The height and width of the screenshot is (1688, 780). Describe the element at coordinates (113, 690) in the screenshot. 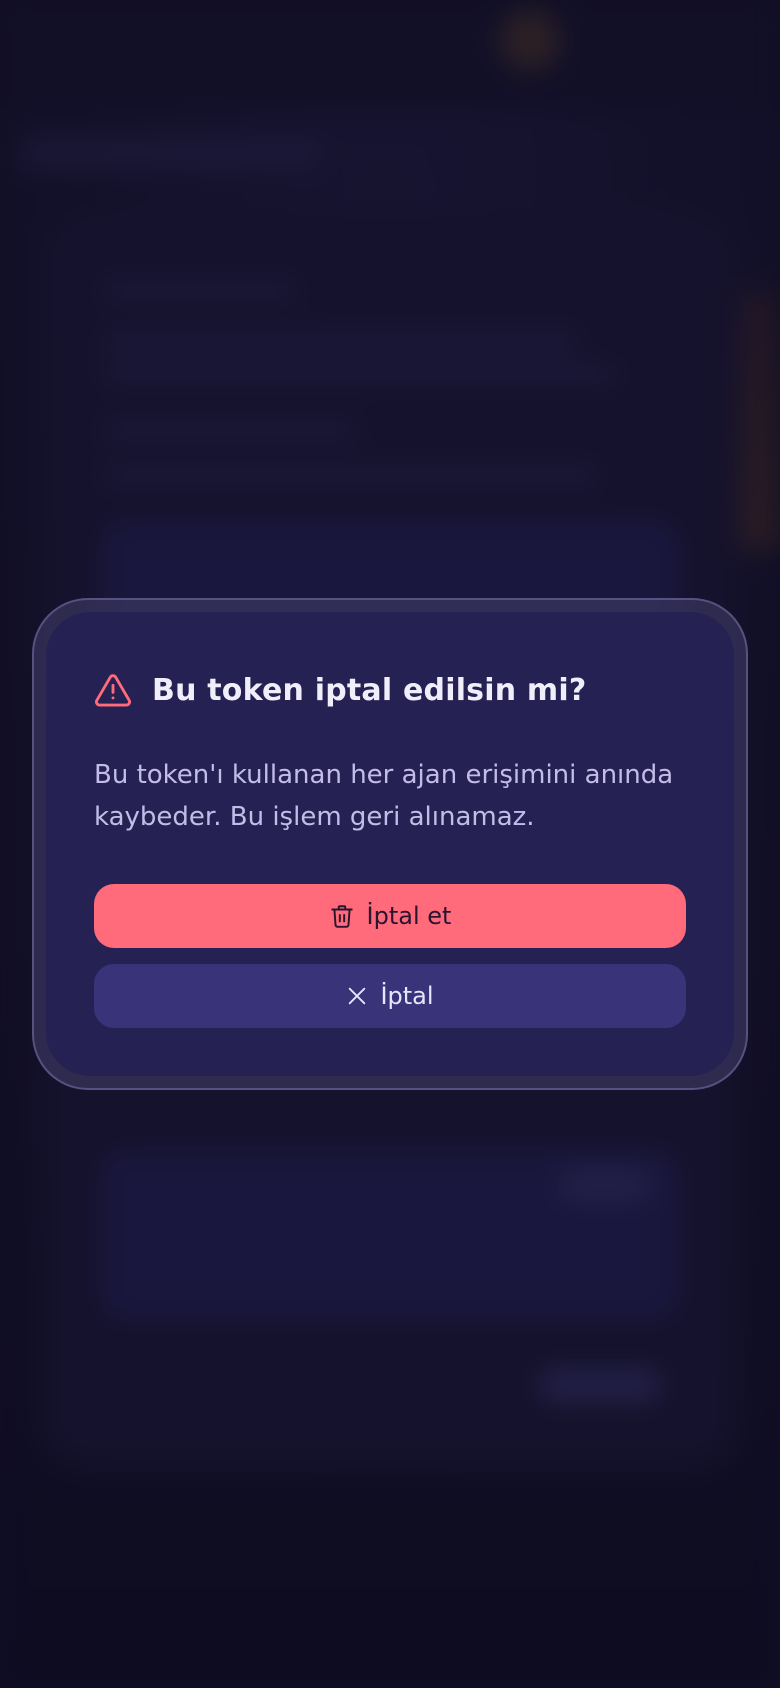

I see `warning-triangle-icon` at that location.